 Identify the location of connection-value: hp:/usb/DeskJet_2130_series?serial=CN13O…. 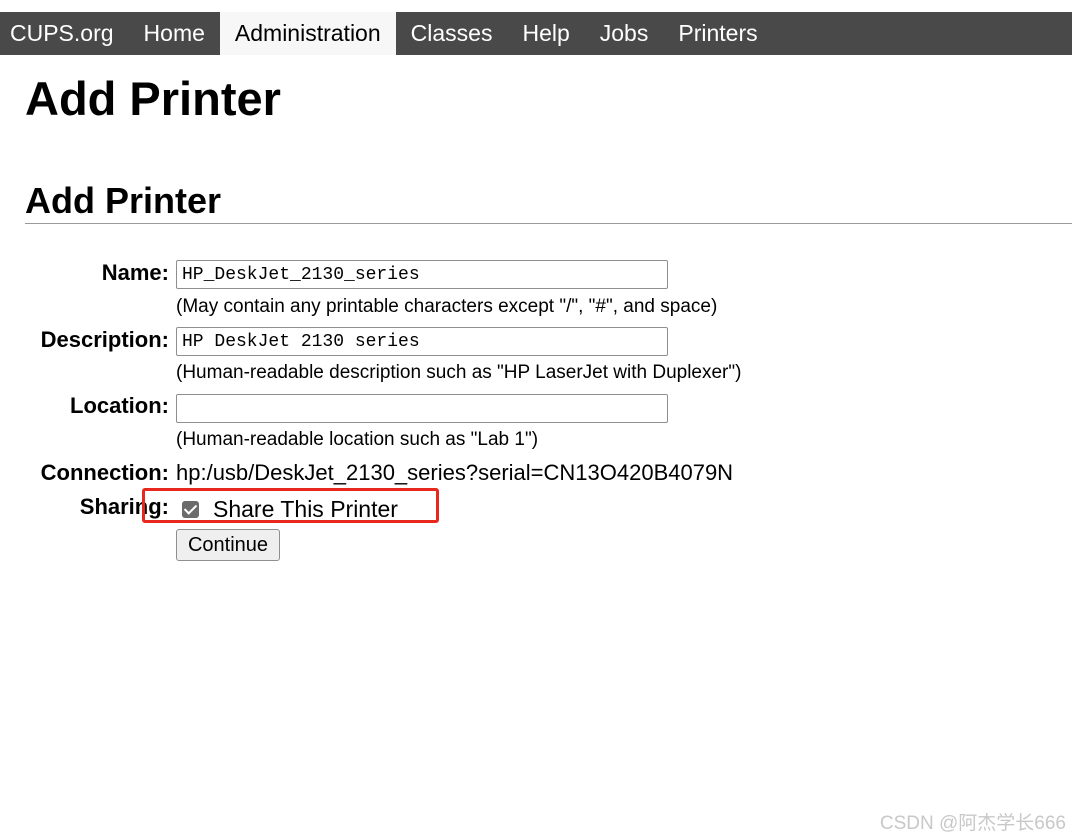
(455, 472).